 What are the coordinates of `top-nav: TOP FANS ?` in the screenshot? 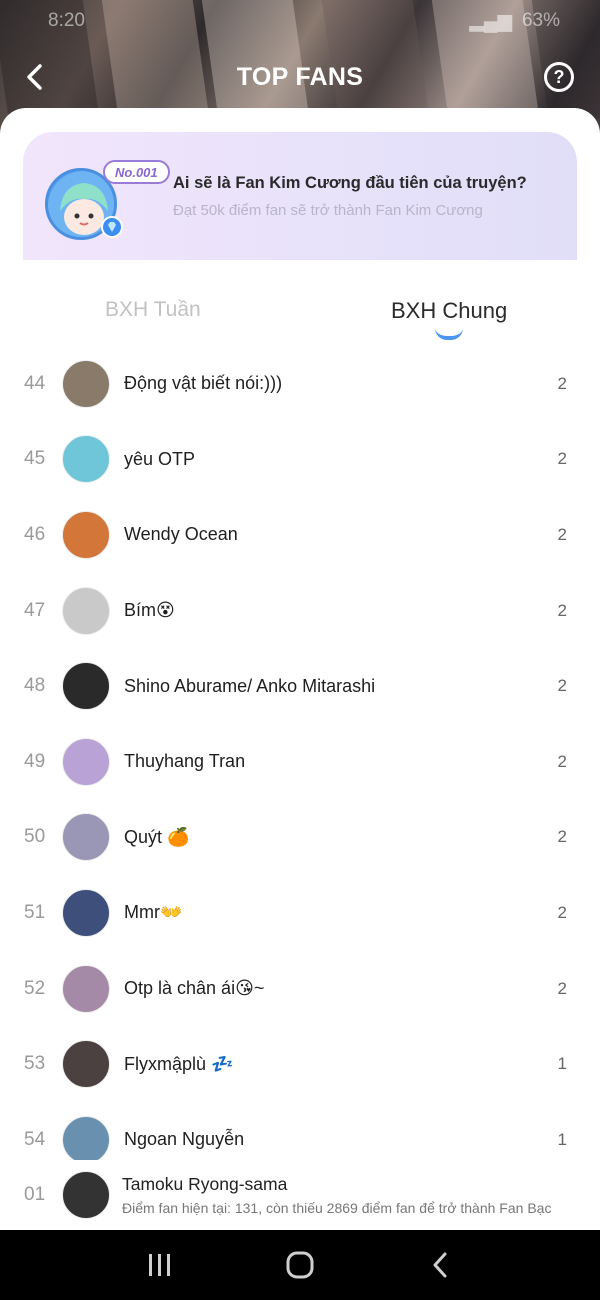 It's located at (300, 77).